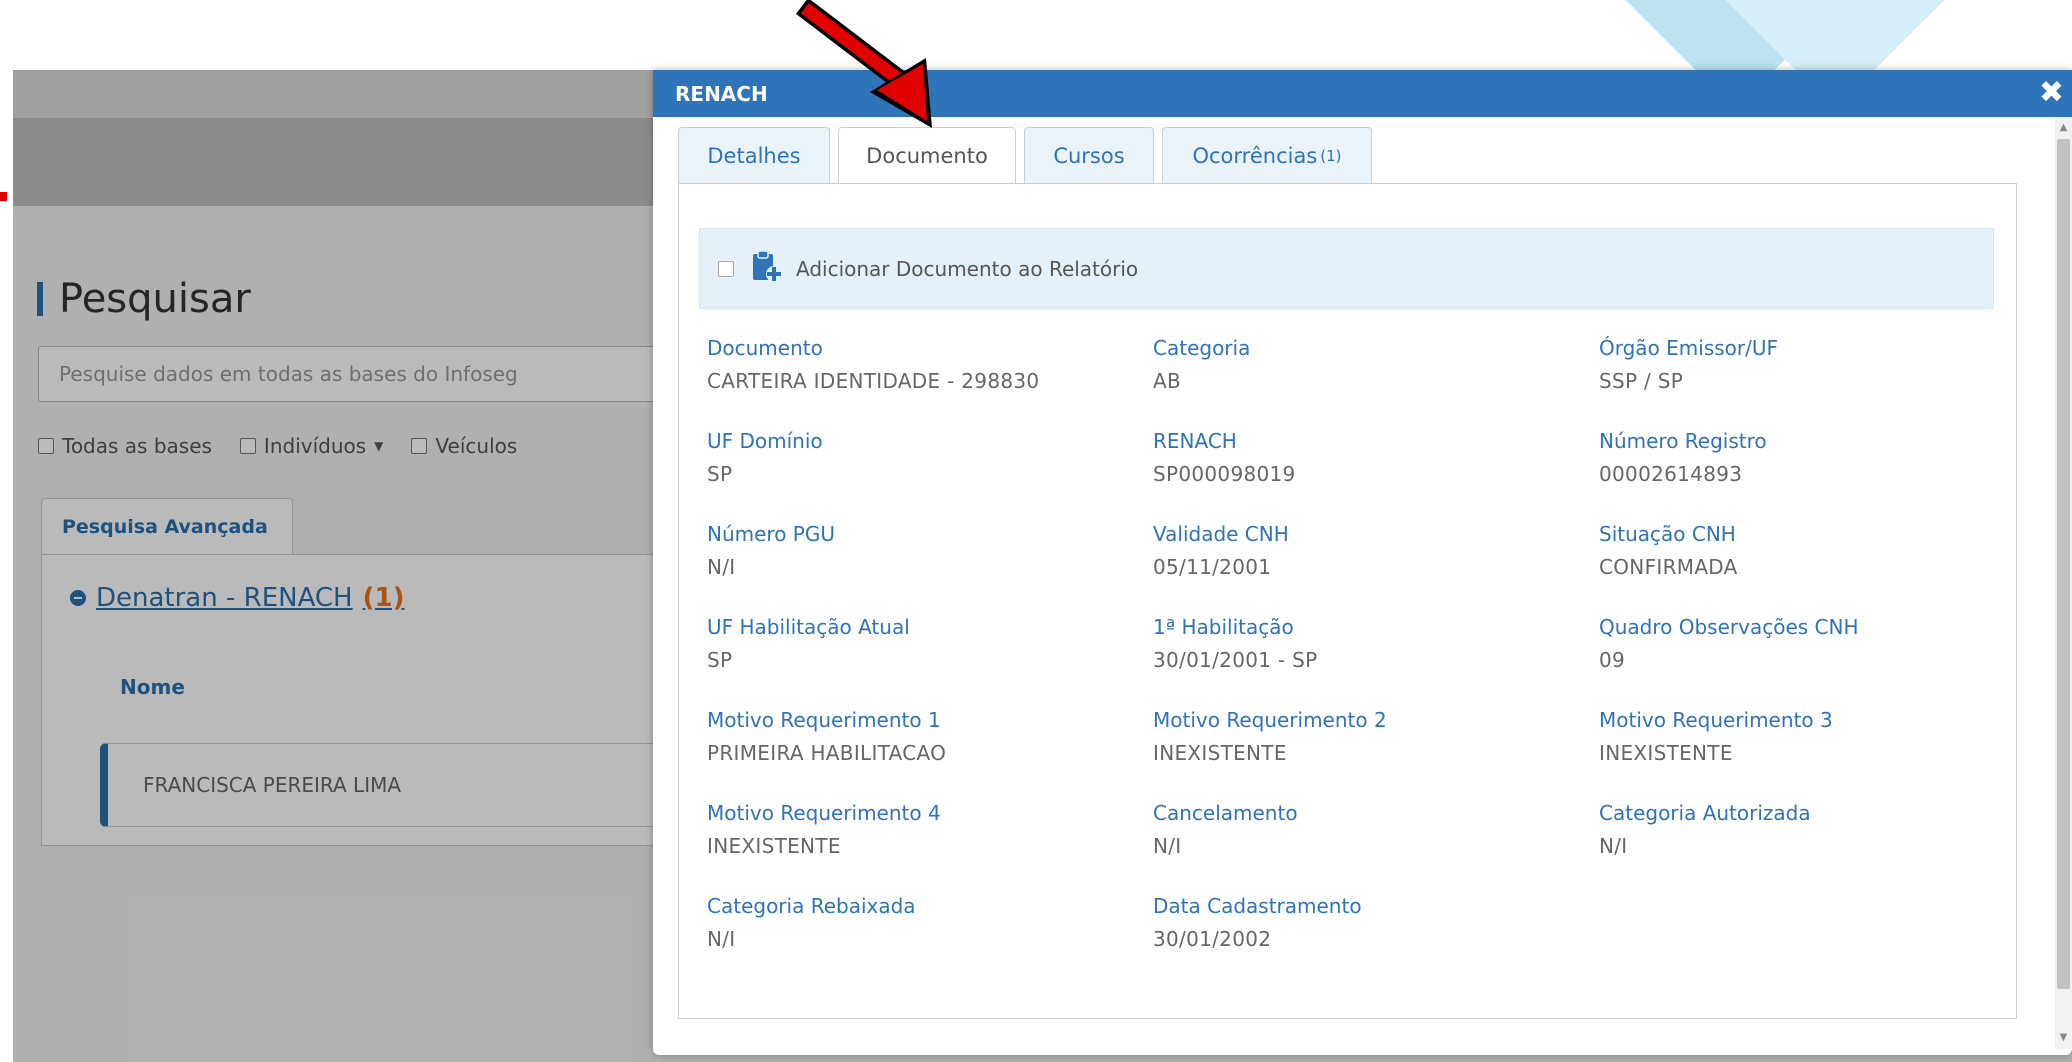 This screenshot has width=2072, height=1062. Describe the element at coordinates (1331, 155) in the screenshot. I see `tab-badge: (1)` at that location.